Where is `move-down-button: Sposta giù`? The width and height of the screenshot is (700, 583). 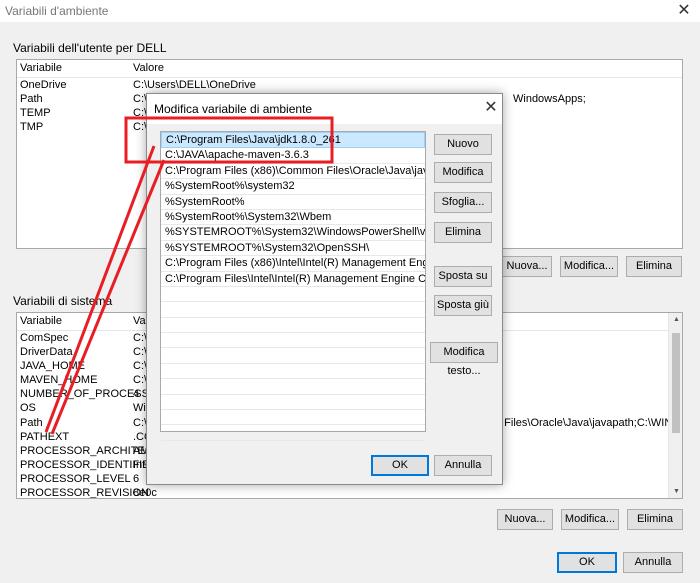
move-down-button: Sposta giù is located at coordinates (463, 305).